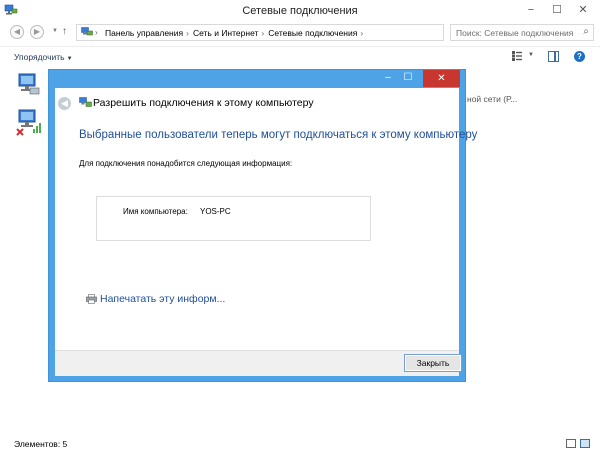  Describe the element at coordinates (85, 102) in the screenshot. I see `network-connections-icon` at that location.